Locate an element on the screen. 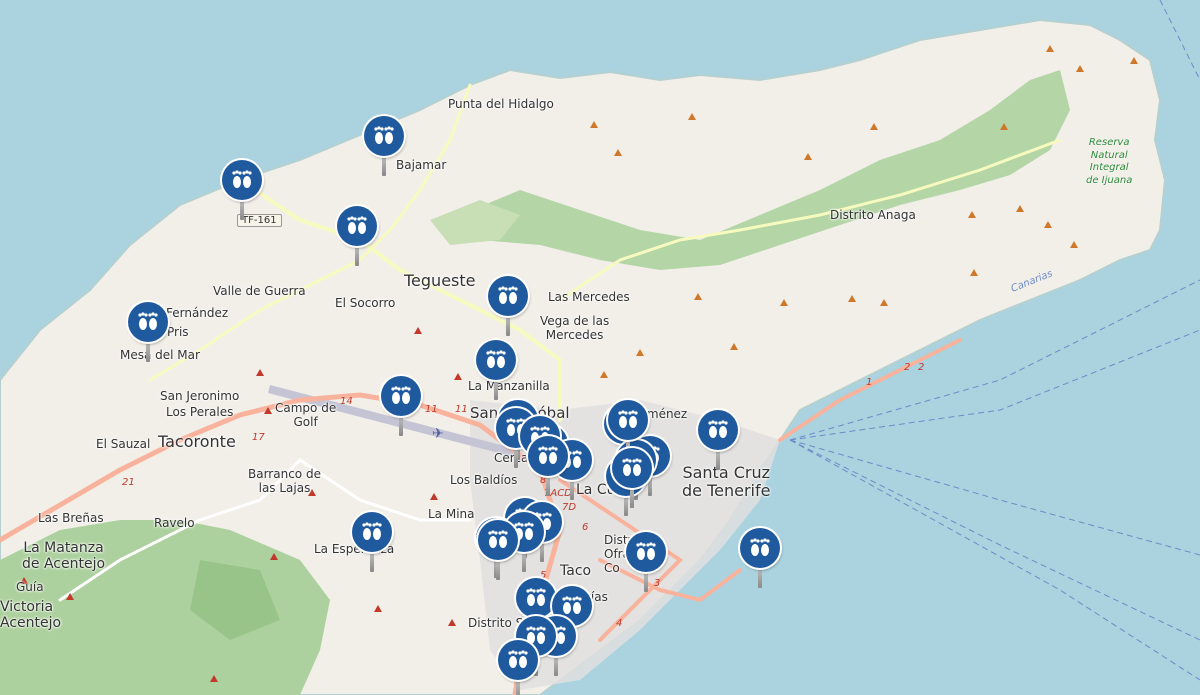 This screenshot has height=695, width=1200. place-label: Distrito Anaga is located at coordinates (873, 215).